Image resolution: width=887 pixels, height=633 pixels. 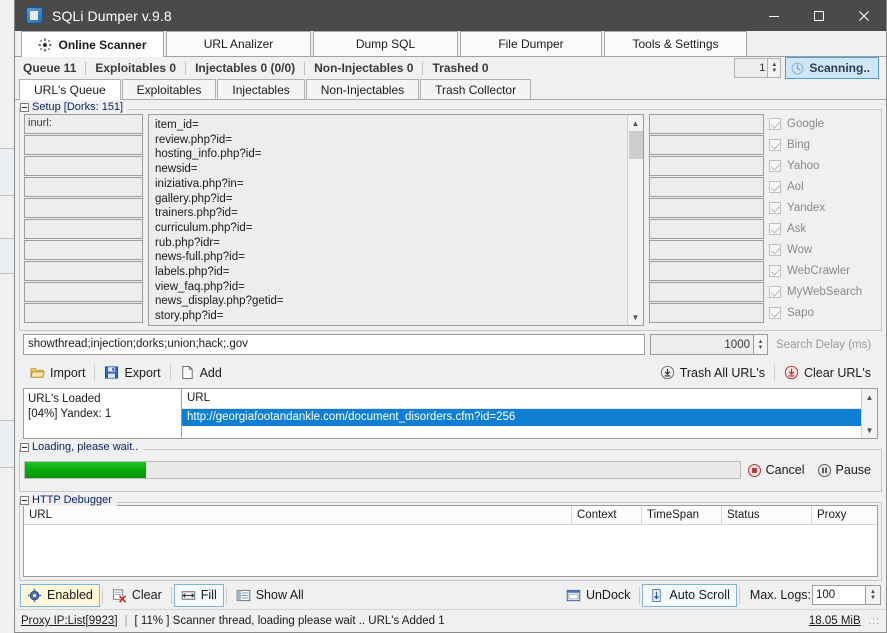 I want to click on dork-item: curriculum.php?id=, so click(x=391, y=228).